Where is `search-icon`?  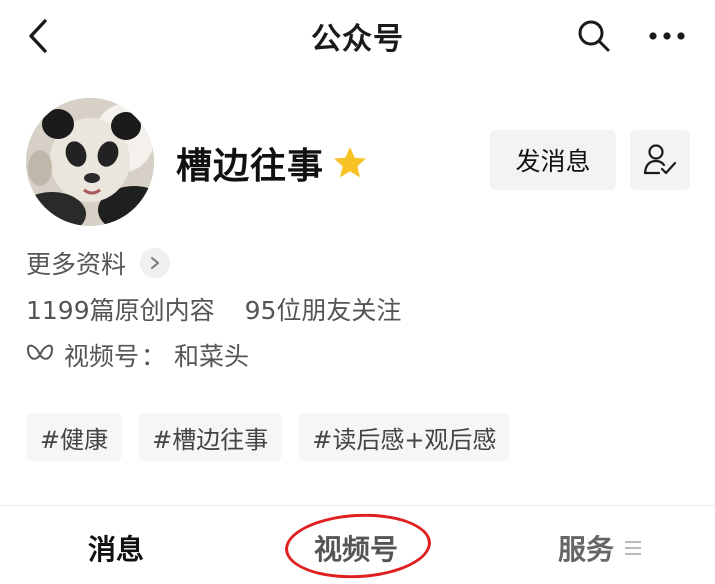
search-icon is located at coordinates (594, 36).